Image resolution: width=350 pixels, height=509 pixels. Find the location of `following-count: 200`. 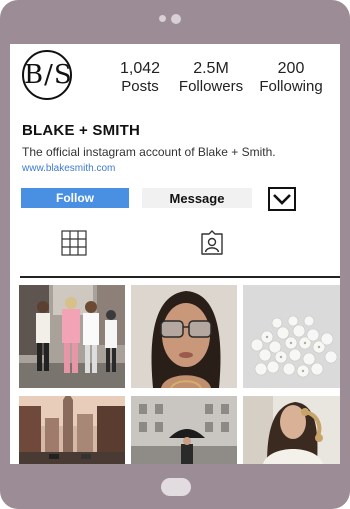

following-count: 200 is located at coordinates (291, 68).